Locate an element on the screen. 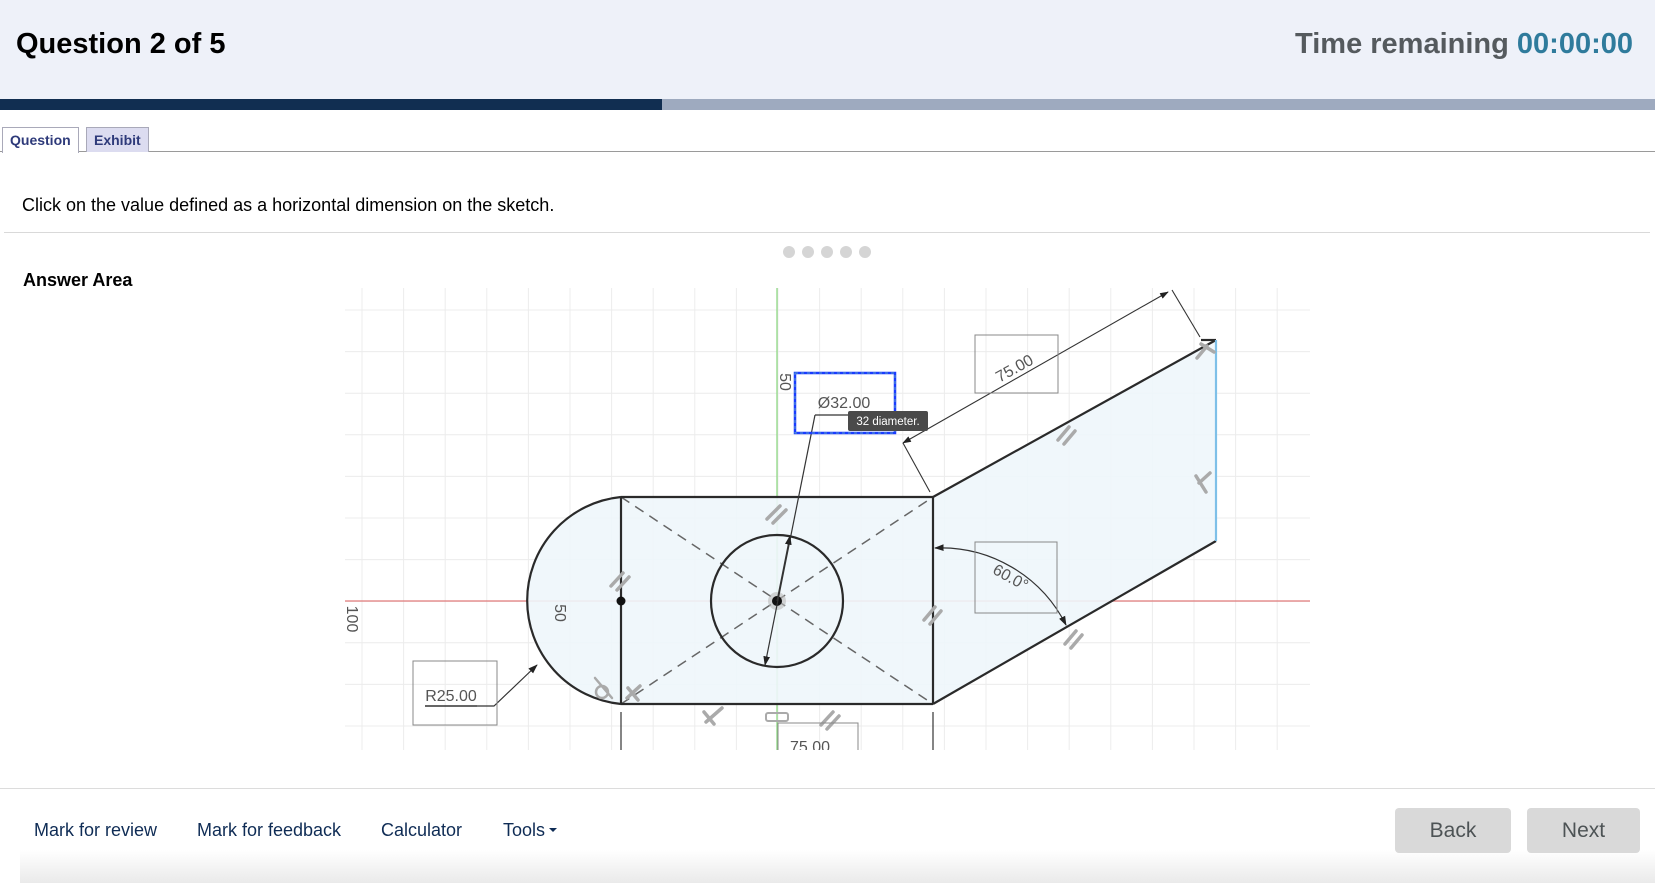  angled-length-value: 75.00 is located at coordinates (1014, 369).